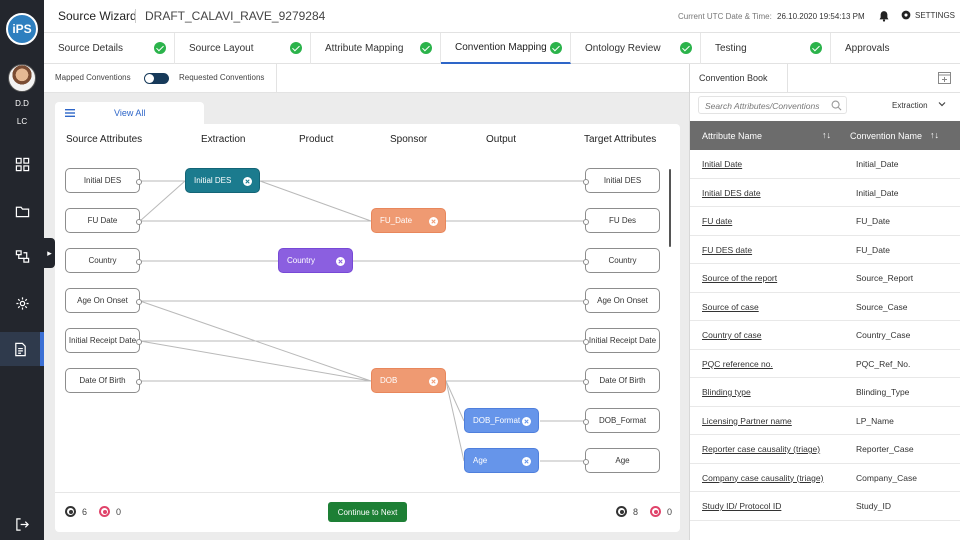 The height and width of the screenshot is (540, 960). I want to click on target-node-fu-des: FU Des, so click(621, 220).